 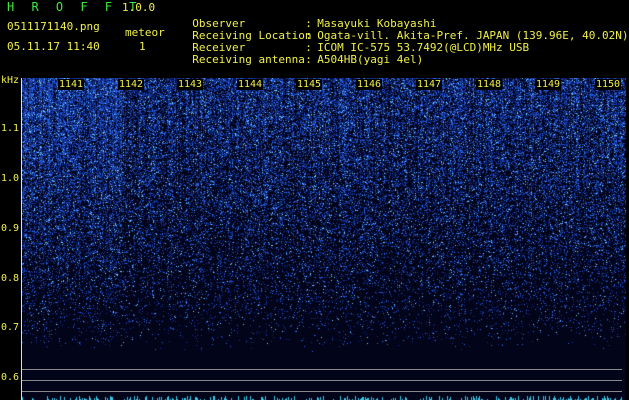 What do you see at coordinates (489, 84) in the screenshot?
I see `minute-label: 1148` at bounding box center [489, 84].